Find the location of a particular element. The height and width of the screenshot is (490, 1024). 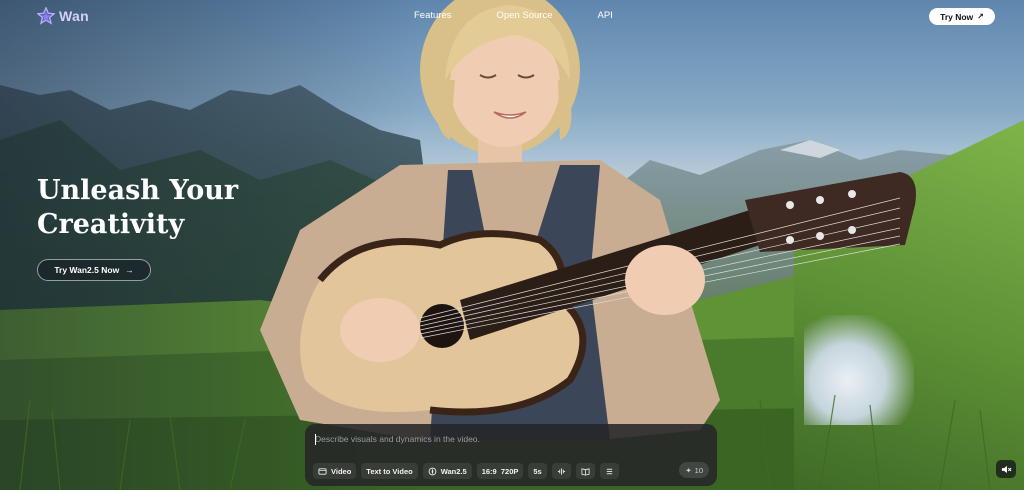

arrow-right-icon: → is located at coordinates (129, 270).